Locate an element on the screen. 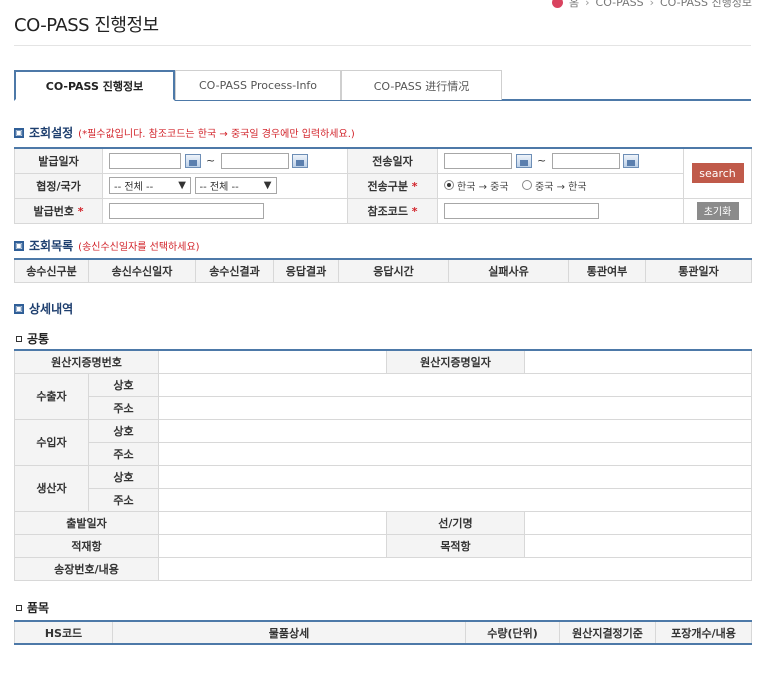  producer-label: 생산자 is located at coordinates (51, 488).